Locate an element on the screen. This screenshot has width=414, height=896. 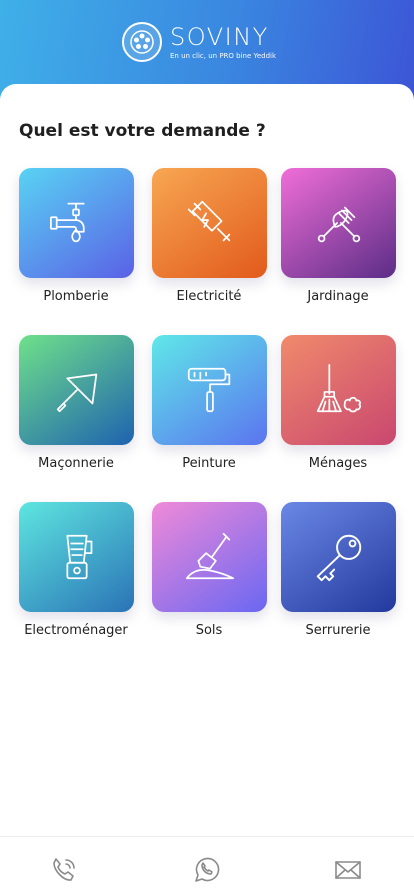
service-label-serrurerie: Serrurerie is located at coordinates (338, 630).